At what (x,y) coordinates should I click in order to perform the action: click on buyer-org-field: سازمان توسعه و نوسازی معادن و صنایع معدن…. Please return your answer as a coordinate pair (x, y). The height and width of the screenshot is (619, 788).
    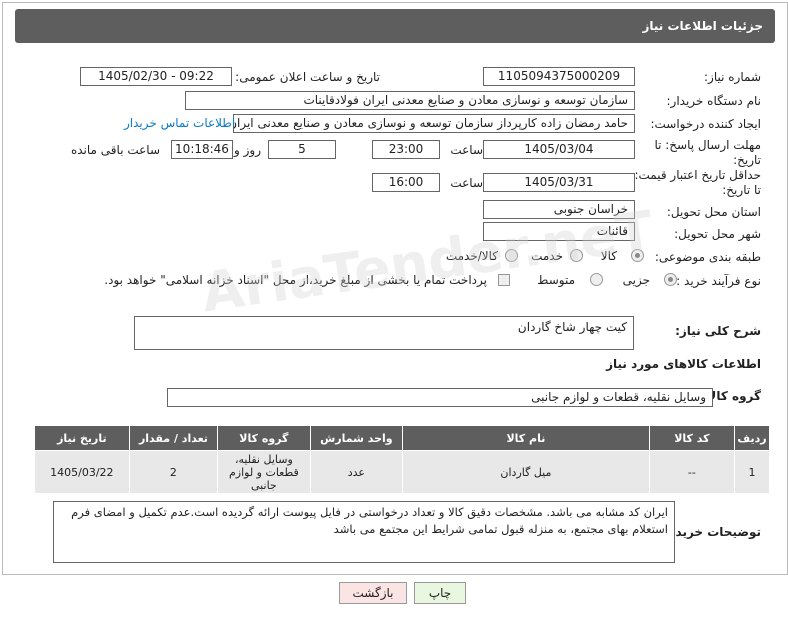
    Looking at the image, I should click on (410, 100).